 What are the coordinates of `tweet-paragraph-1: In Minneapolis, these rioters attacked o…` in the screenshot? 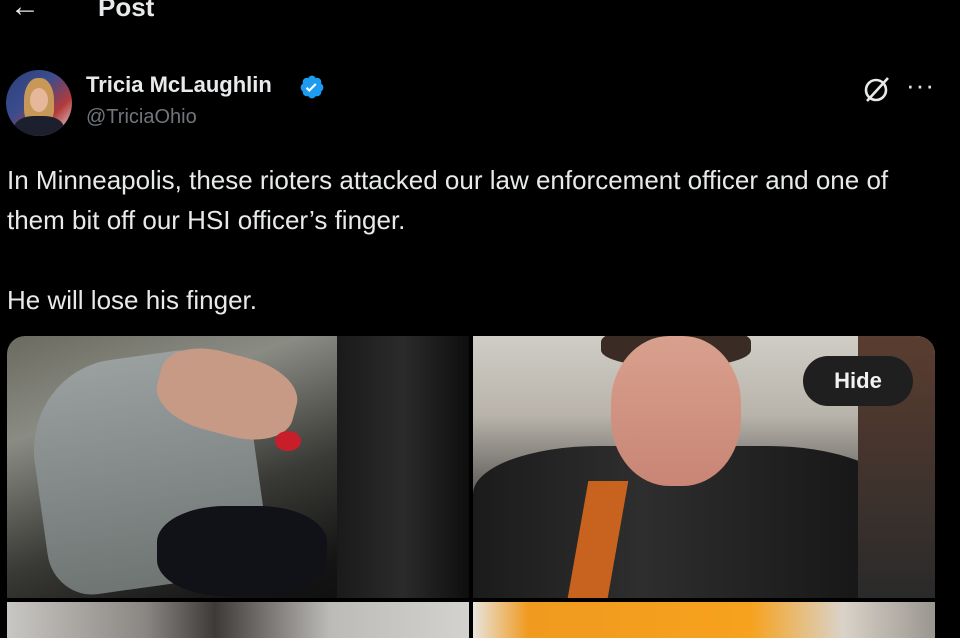 It's located at (448, 200).